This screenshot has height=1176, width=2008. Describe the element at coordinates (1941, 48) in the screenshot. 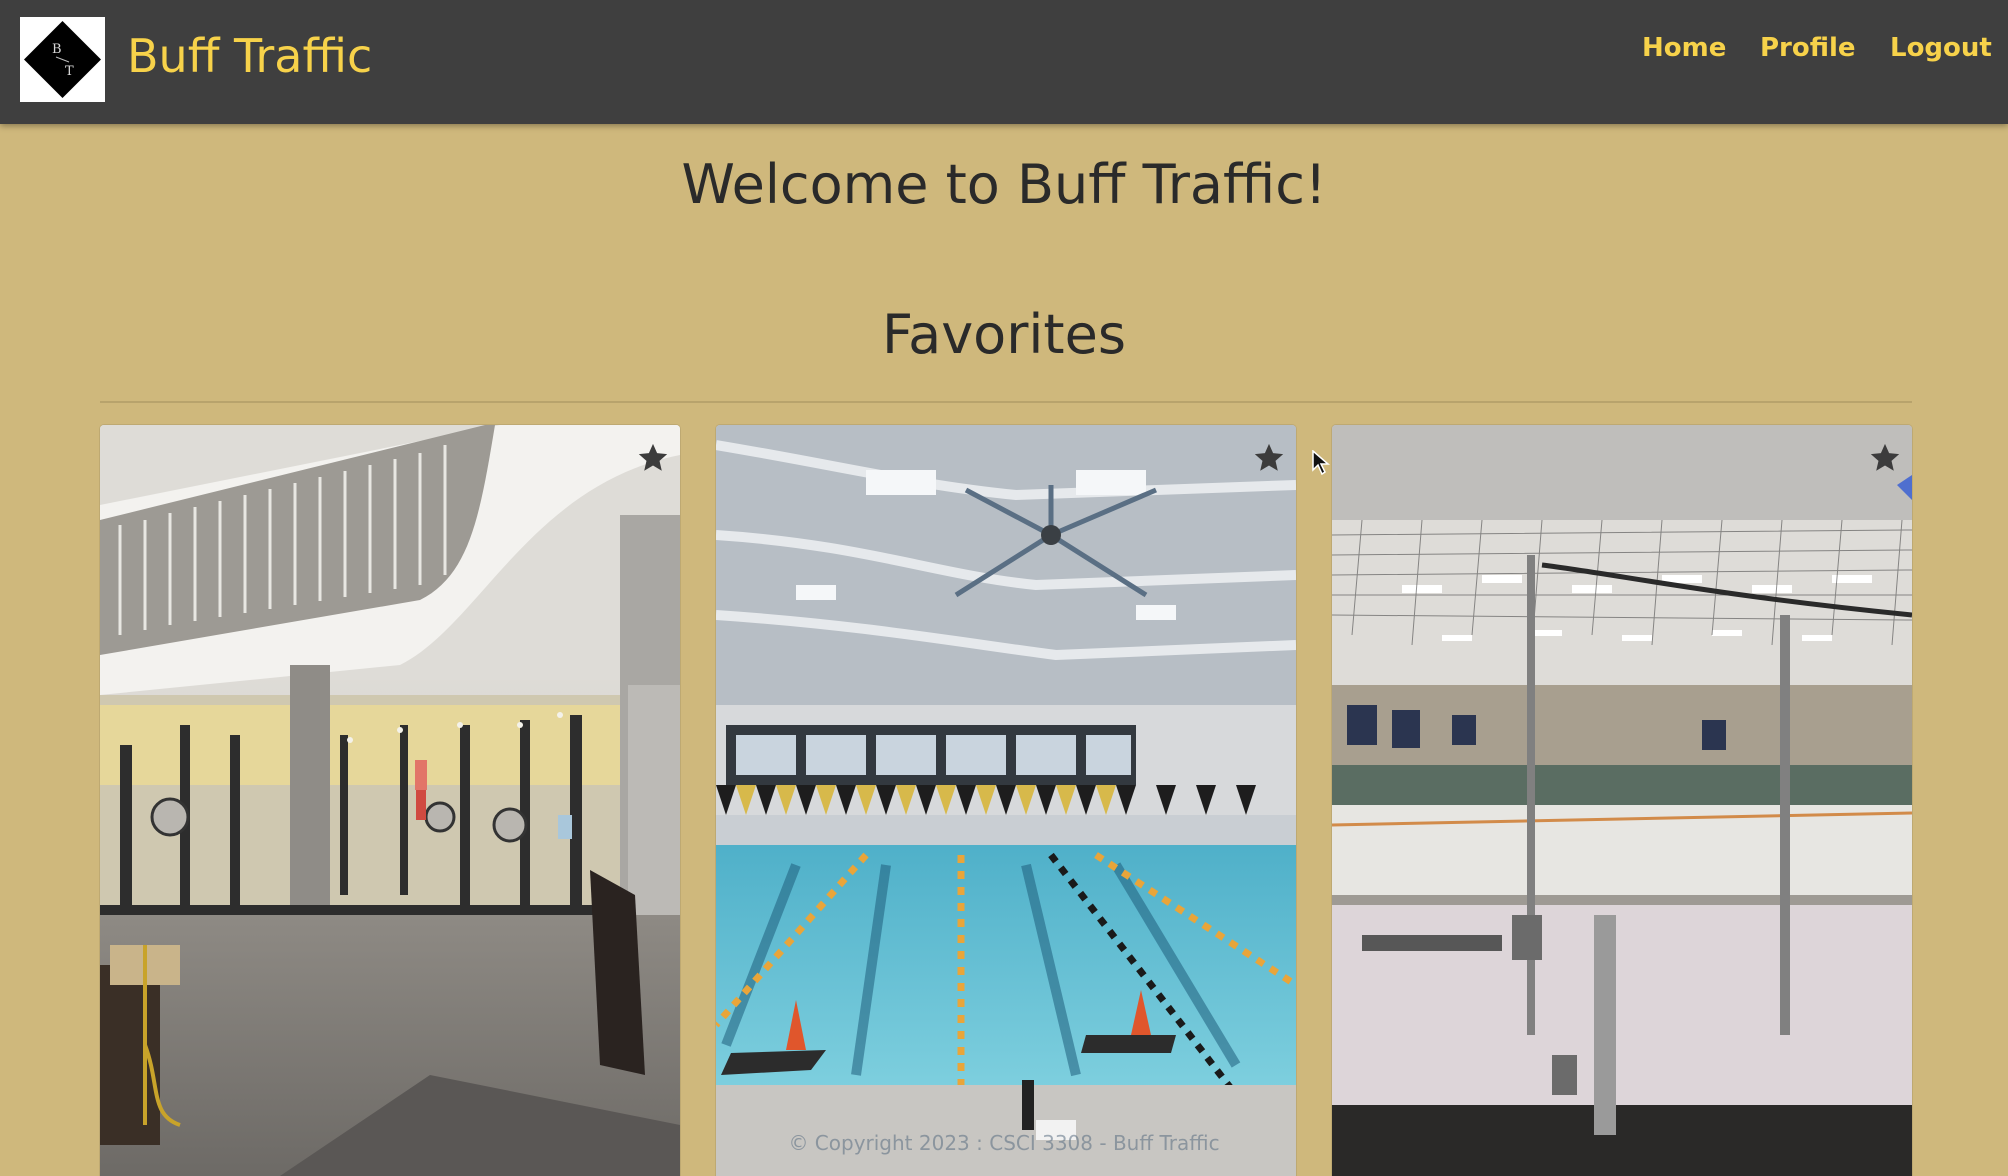

I see `nav-logout-link: Logout` at that location.